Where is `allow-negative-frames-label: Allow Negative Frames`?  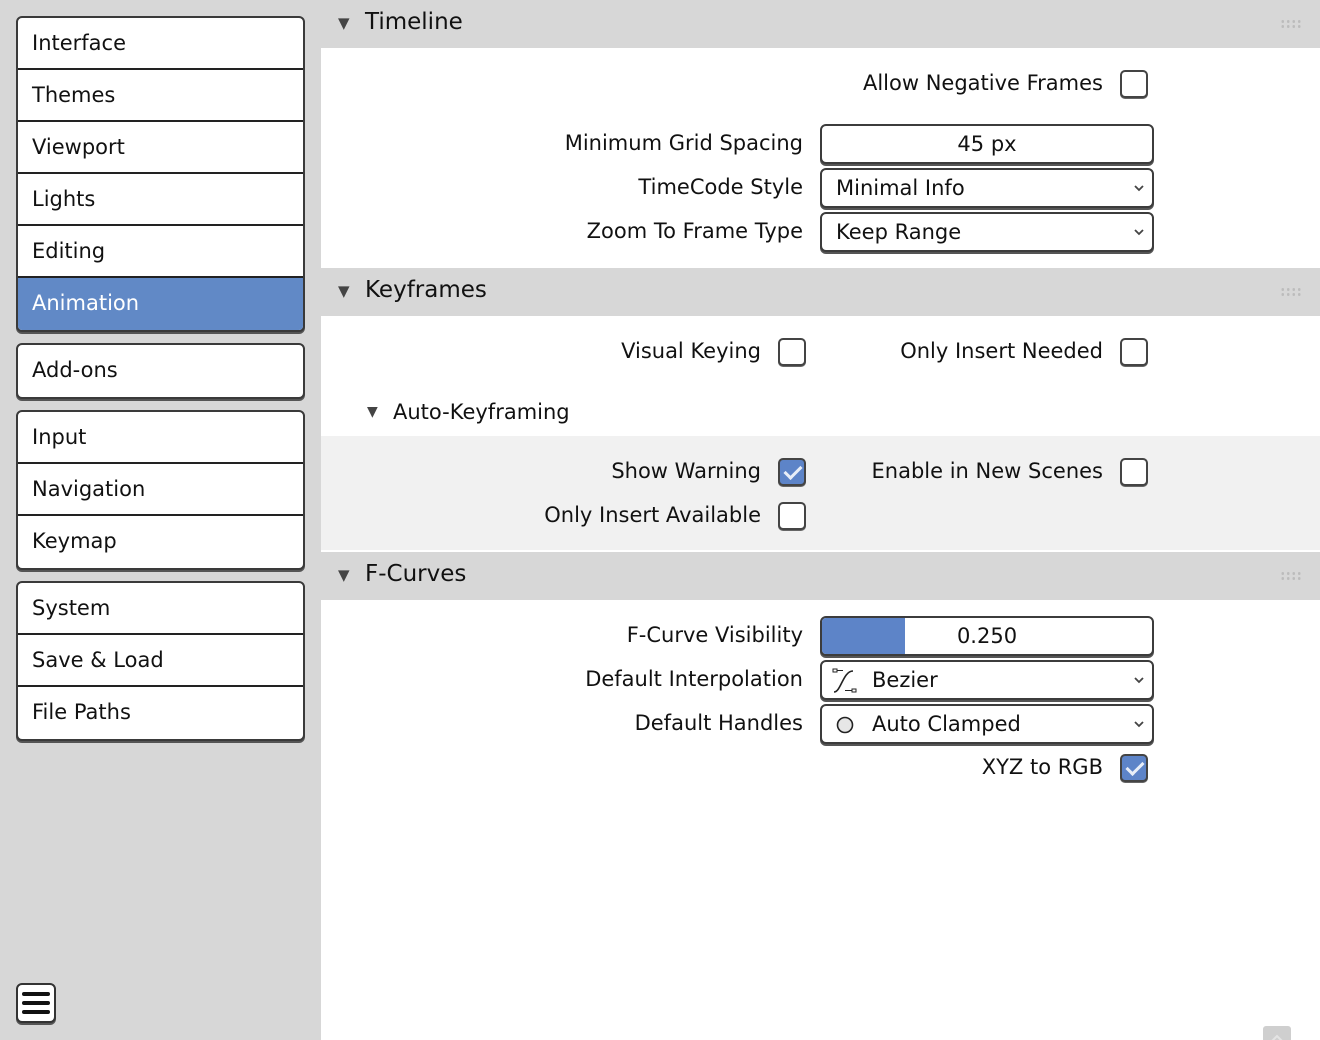 allow-negative-frames-label: Allow Negative Frames is located at coordinates (982, 83).